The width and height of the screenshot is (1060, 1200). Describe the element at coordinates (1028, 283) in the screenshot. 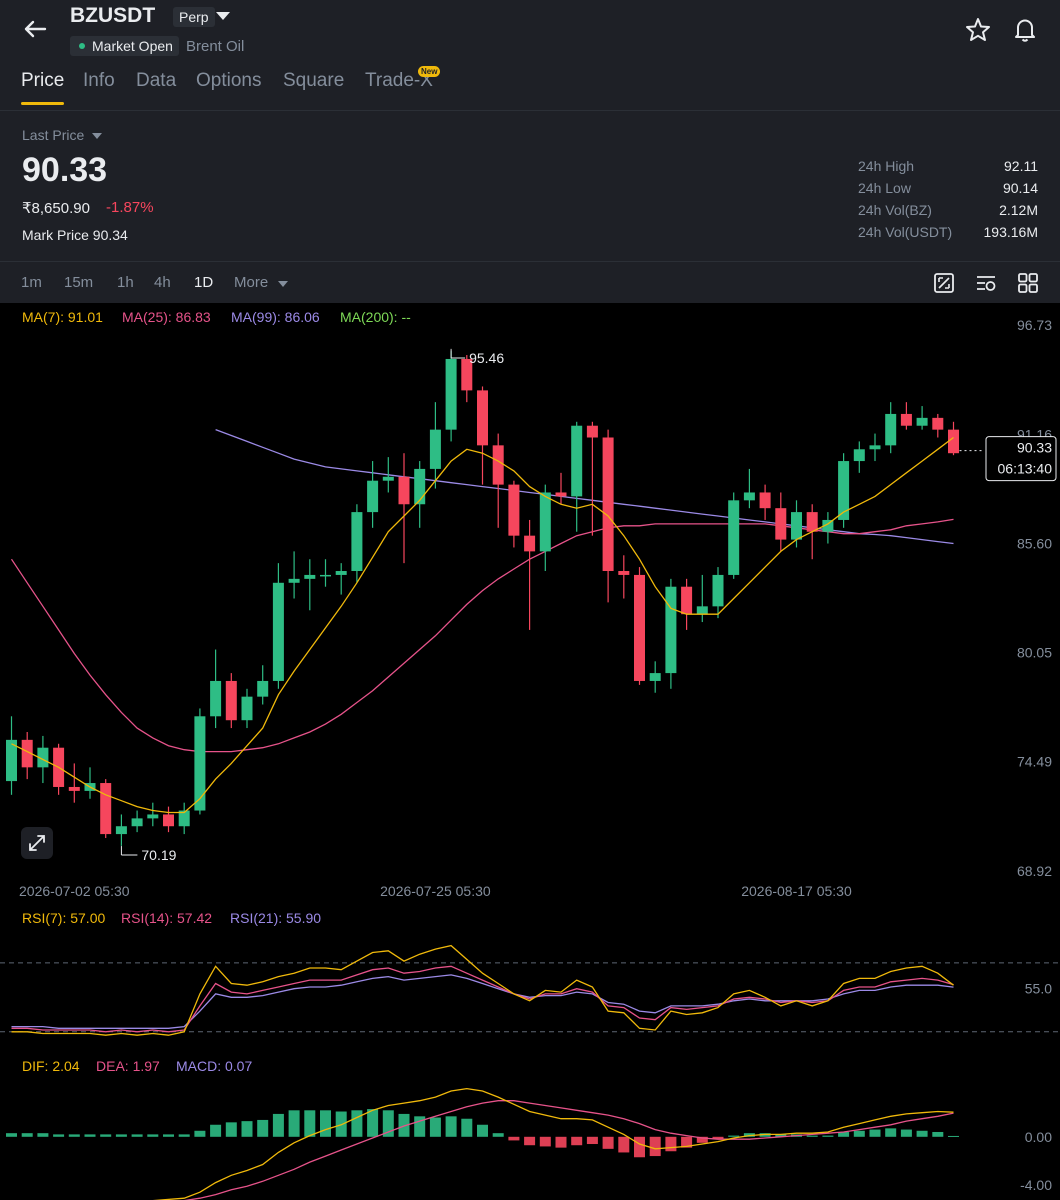

I see `layout-grid-icon` at that location.